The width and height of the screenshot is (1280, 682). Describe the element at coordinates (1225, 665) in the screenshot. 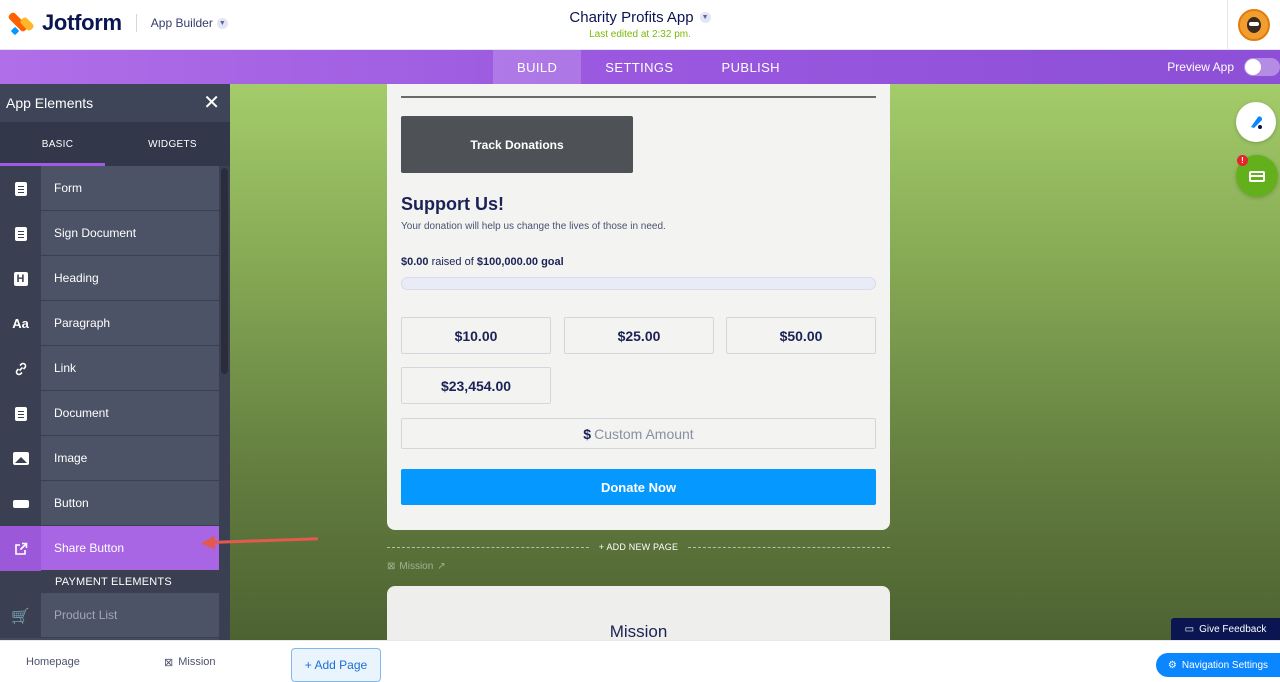

I see `navigation-settings-label: Navigation Settings` at that location.